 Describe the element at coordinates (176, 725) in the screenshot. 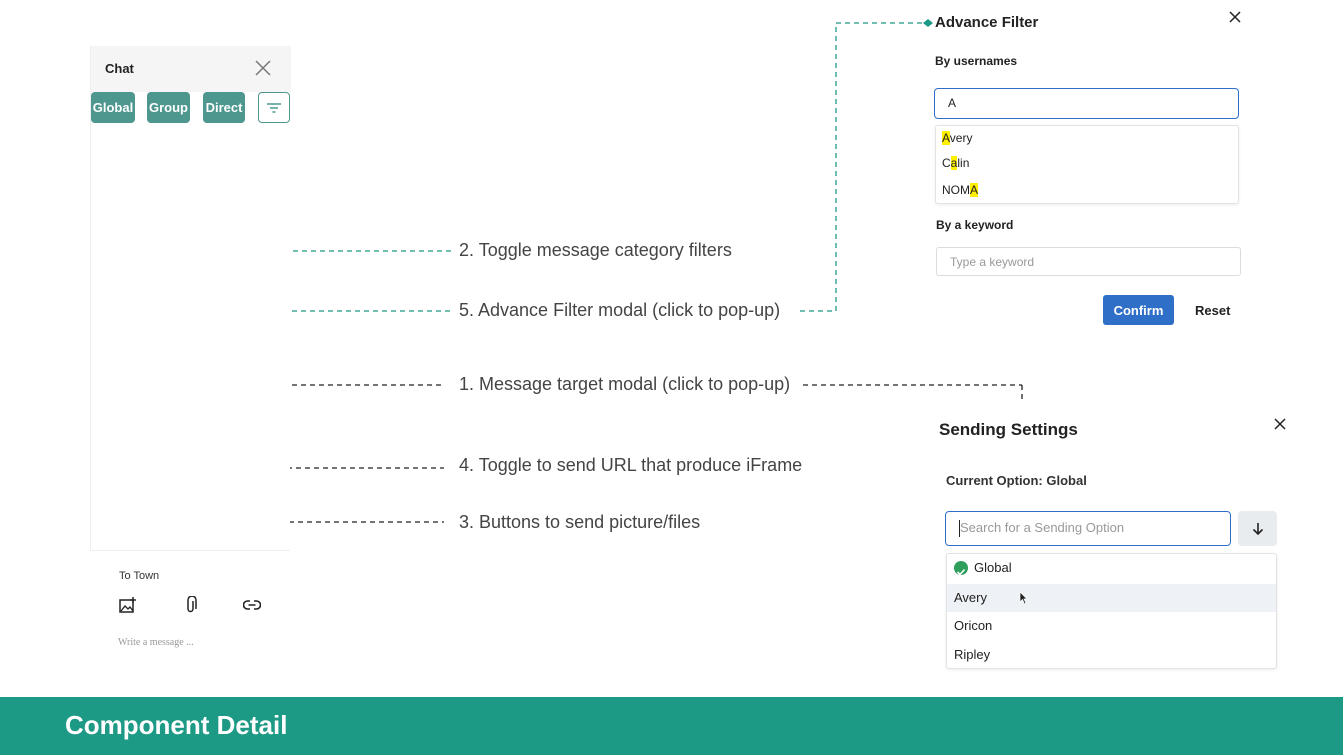

I see `footer-title: Component Detail` at that location.